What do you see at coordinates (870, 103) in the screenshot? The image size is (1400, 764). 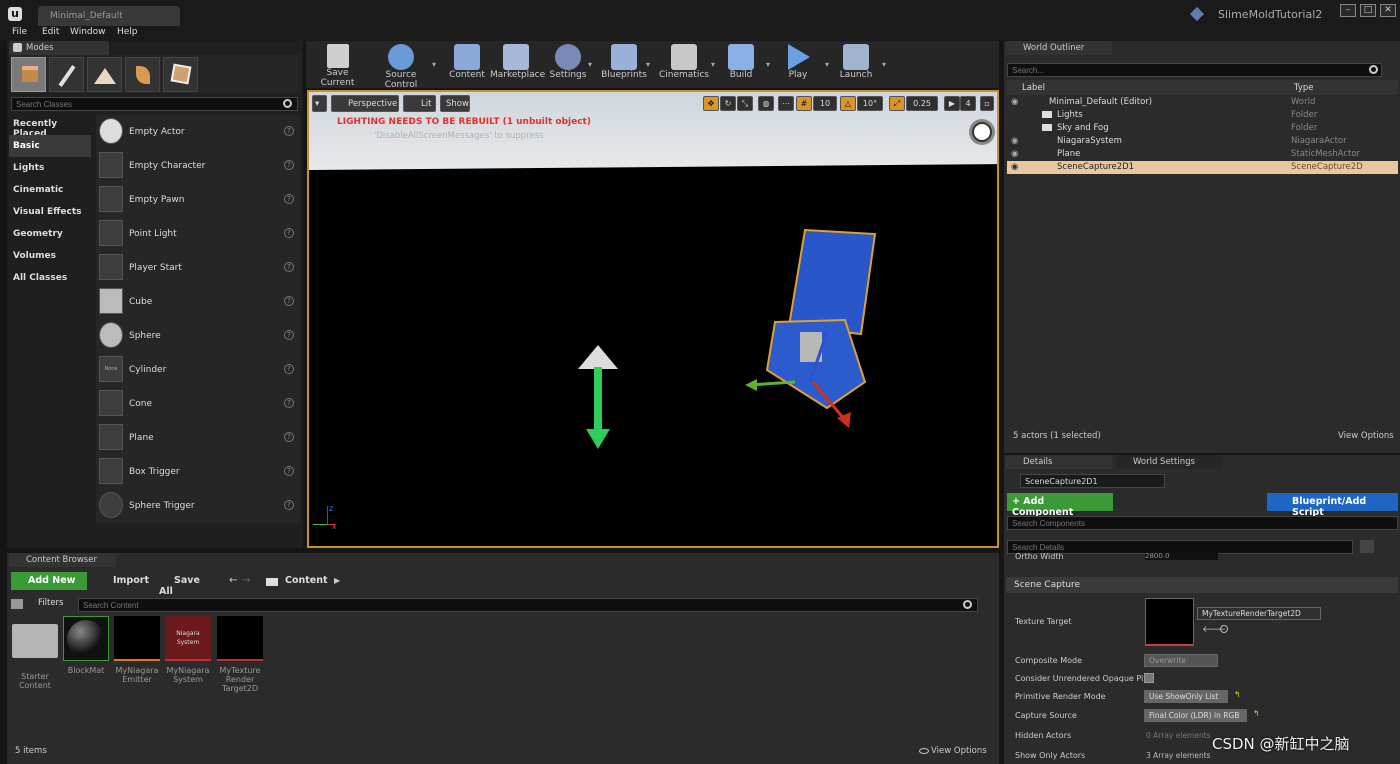 I see `angle-snap-value: 10°` at bounding box center [870, 103].